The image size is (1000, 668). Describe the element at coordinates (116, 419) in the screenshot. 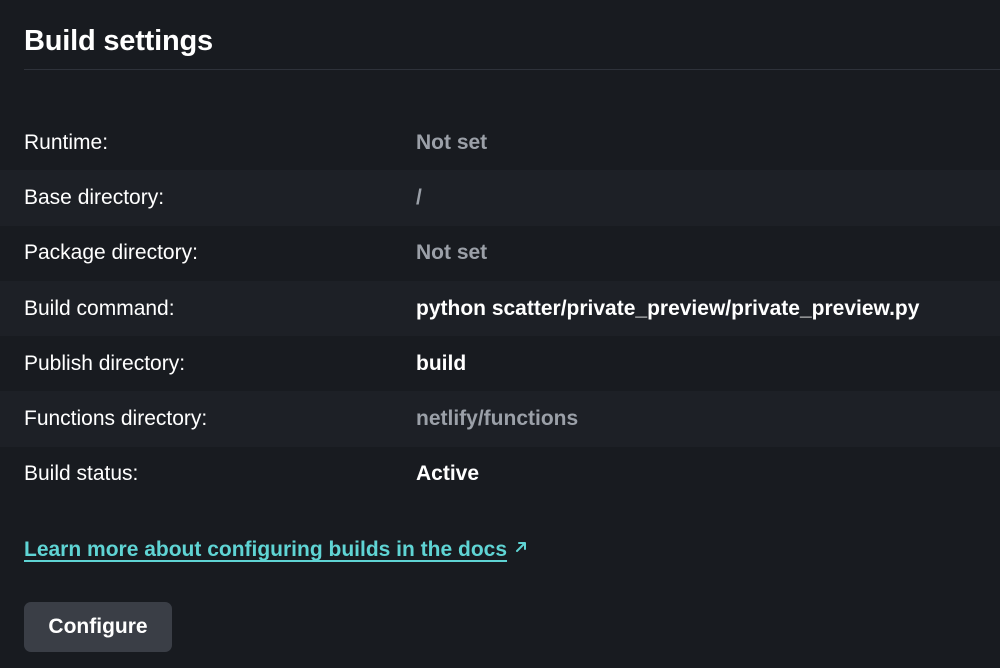

I see `setting-label: Functions directory:` at that location.